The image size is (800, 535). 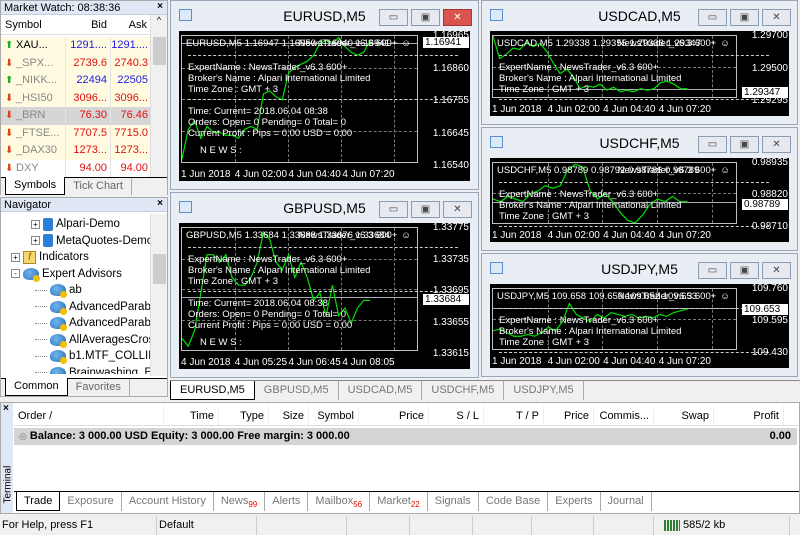 I want to click on column-header: Swap, so click(x=684, y=415).